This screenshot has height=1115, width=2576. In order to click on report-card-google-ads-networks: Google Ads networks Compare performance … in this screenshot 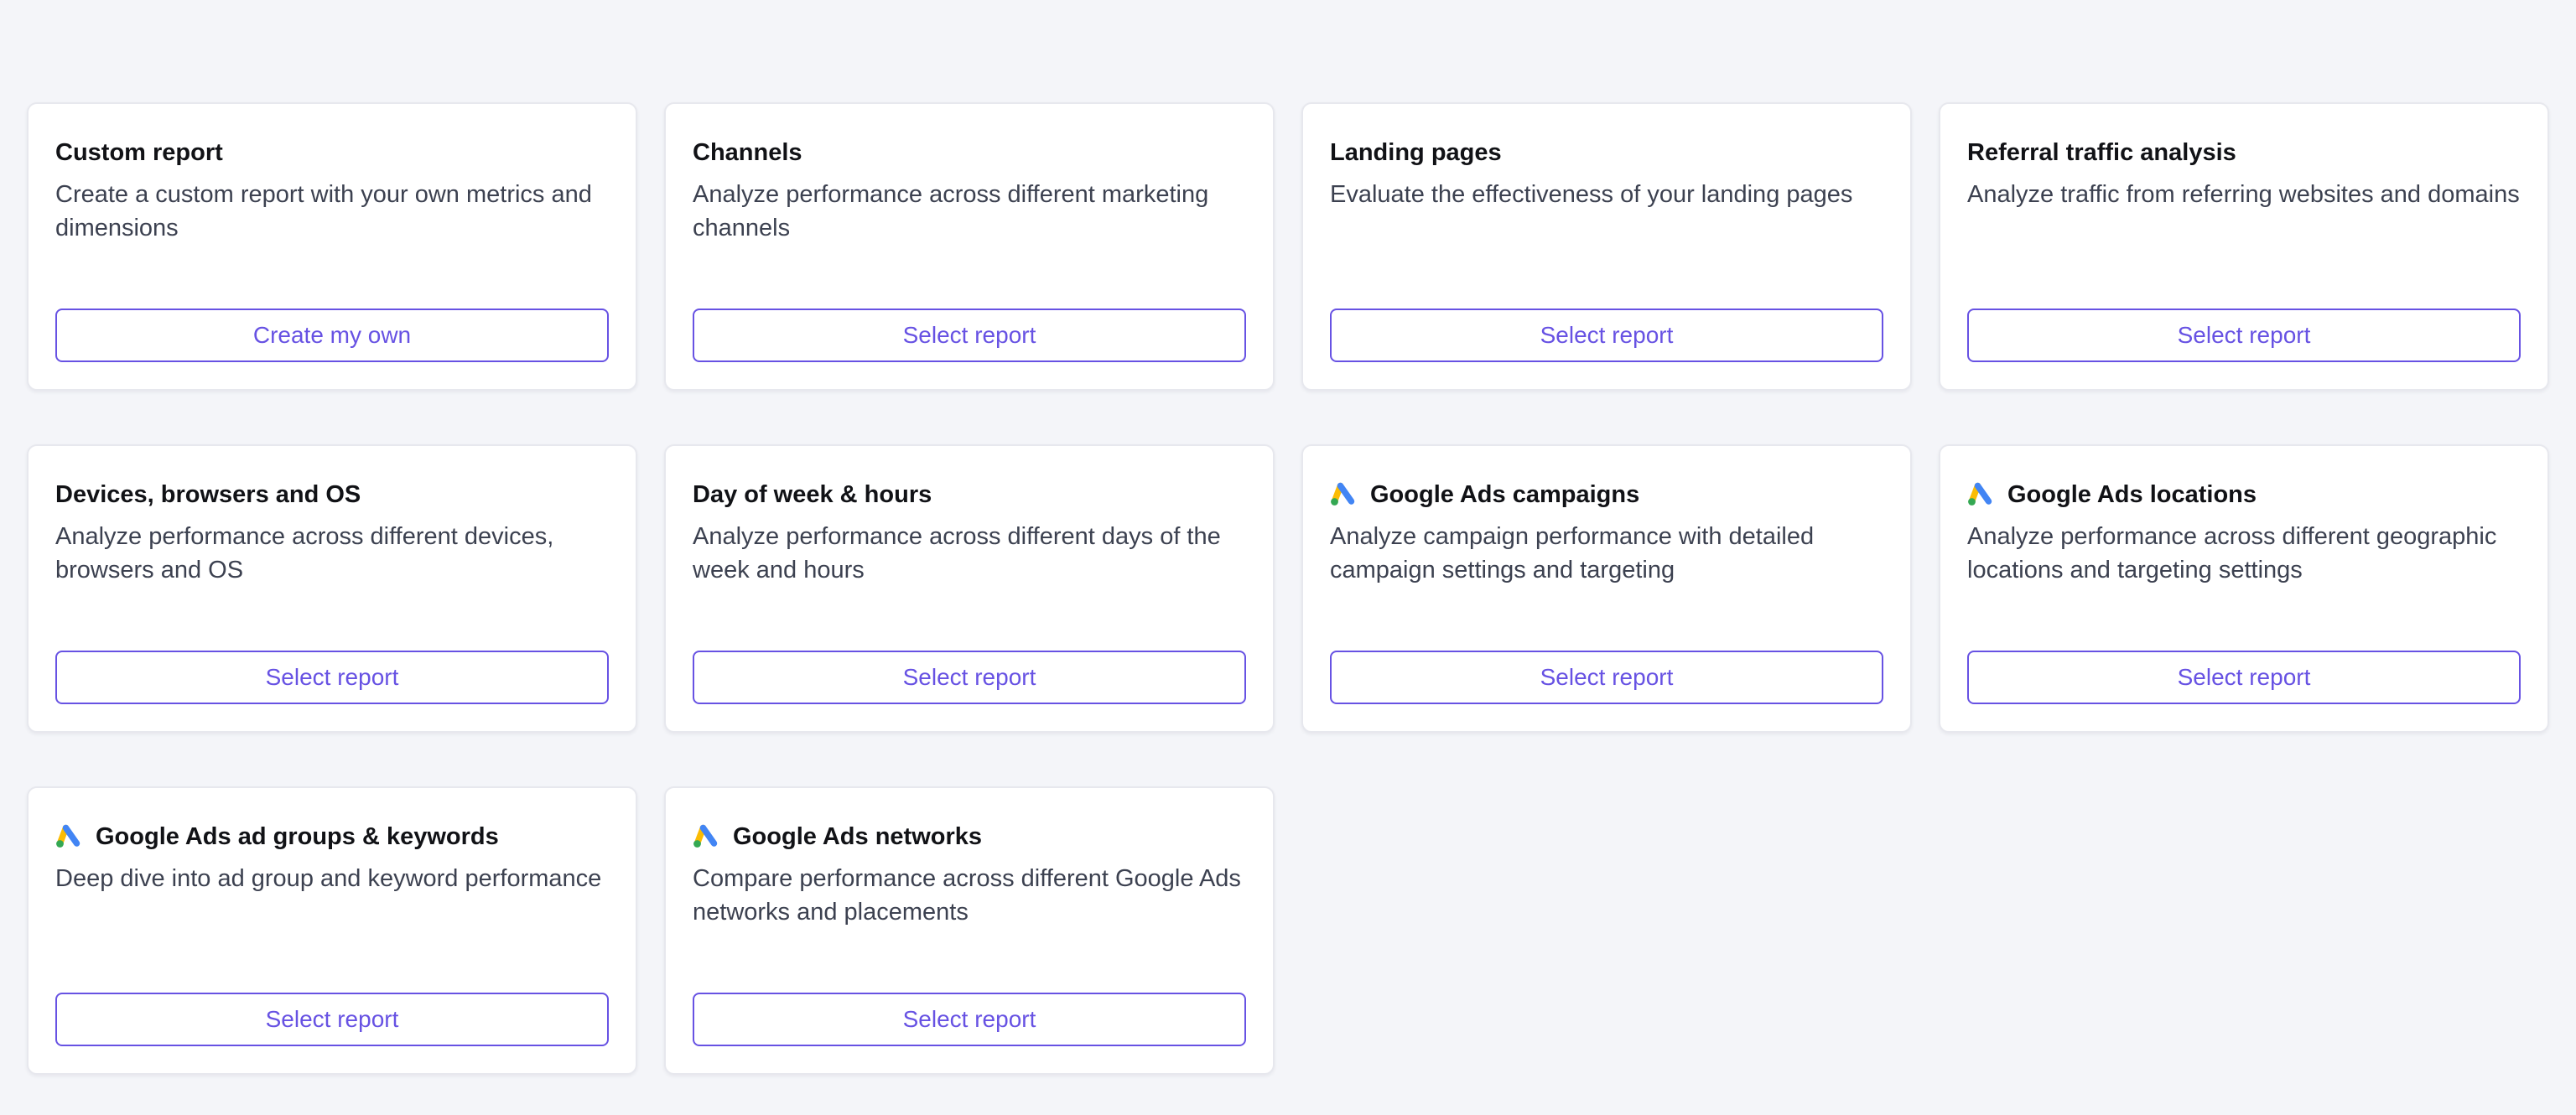, I will do `click(969, 930)`.